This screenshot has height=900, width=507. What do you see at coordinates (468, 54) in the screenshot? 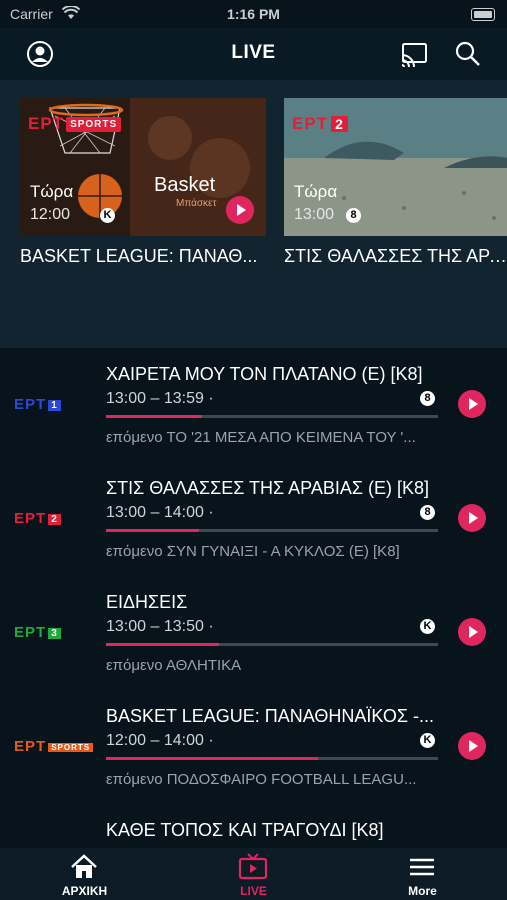
I see `search-icon` at bounding box center [468, 54].